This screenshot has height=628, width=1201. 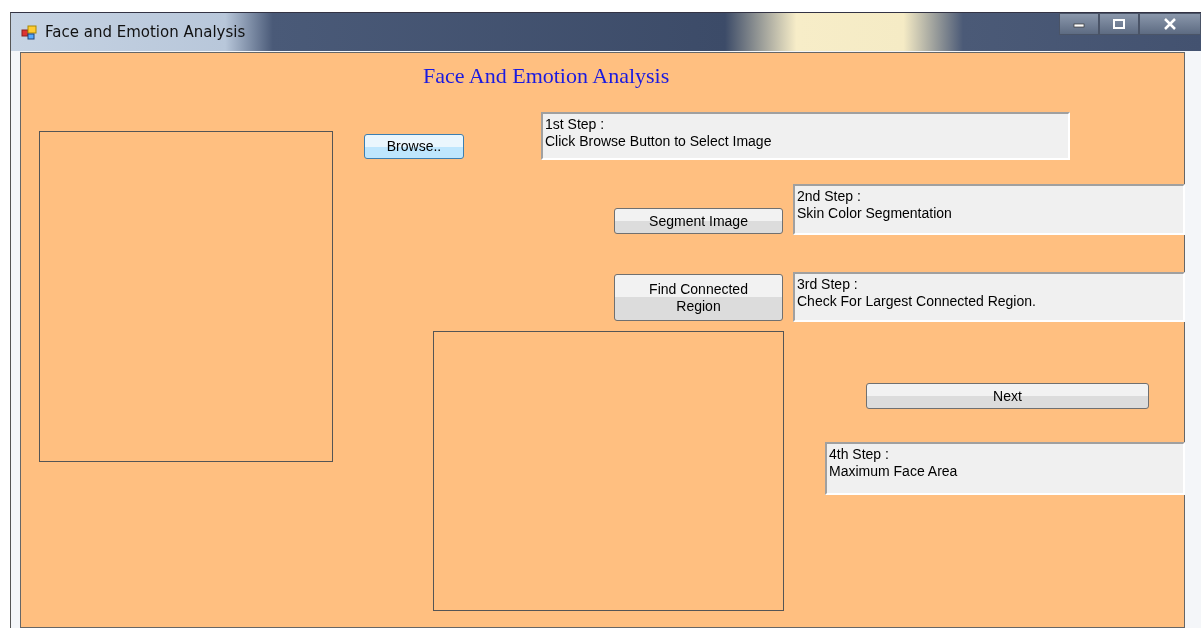 What do you see at coordinates (145, 32) in the screenshot?
I see `window-title: Face and Emotion Analysis` at bounding box center [145, 32].